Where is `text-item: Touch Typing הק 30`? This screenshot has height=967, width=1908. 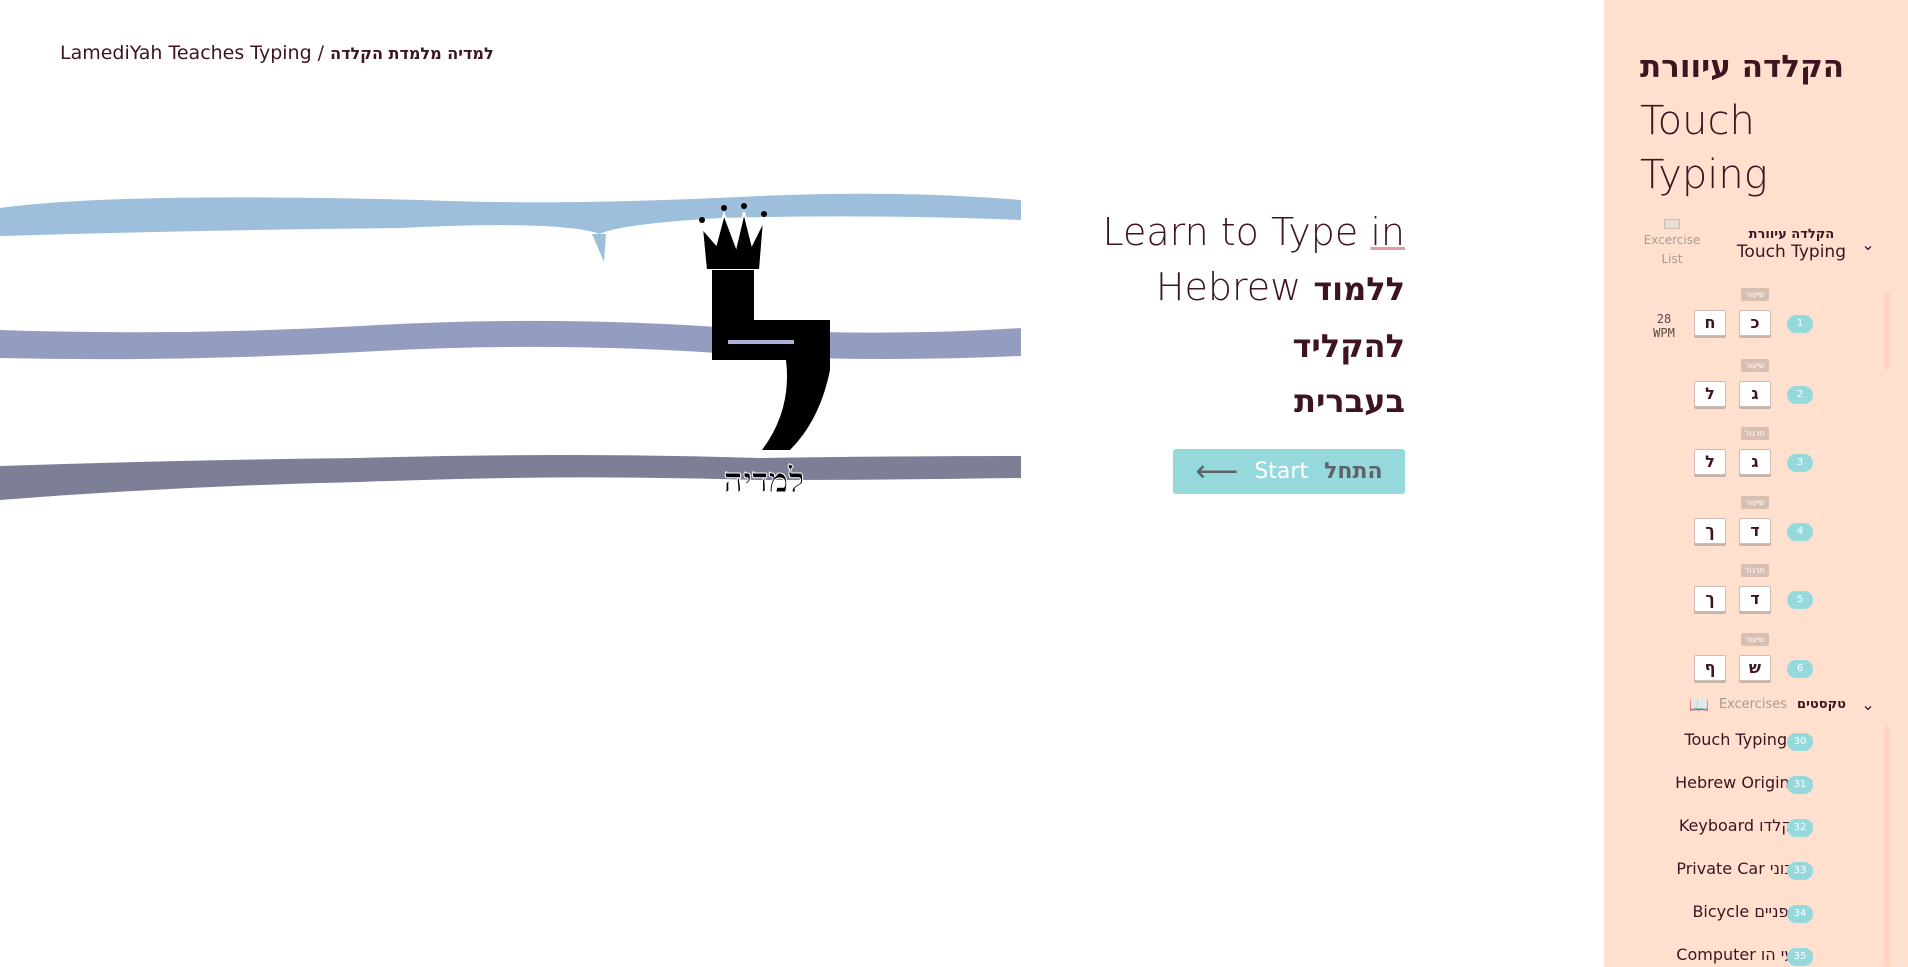
text-item: Touch Typing הק 30 is located at coordinates (1755, 741).